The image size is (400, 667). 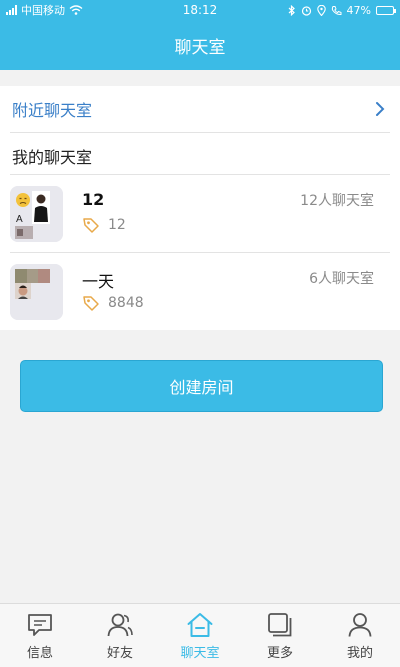 I want to click on room-avatar: A, so click(x=36, y=214).